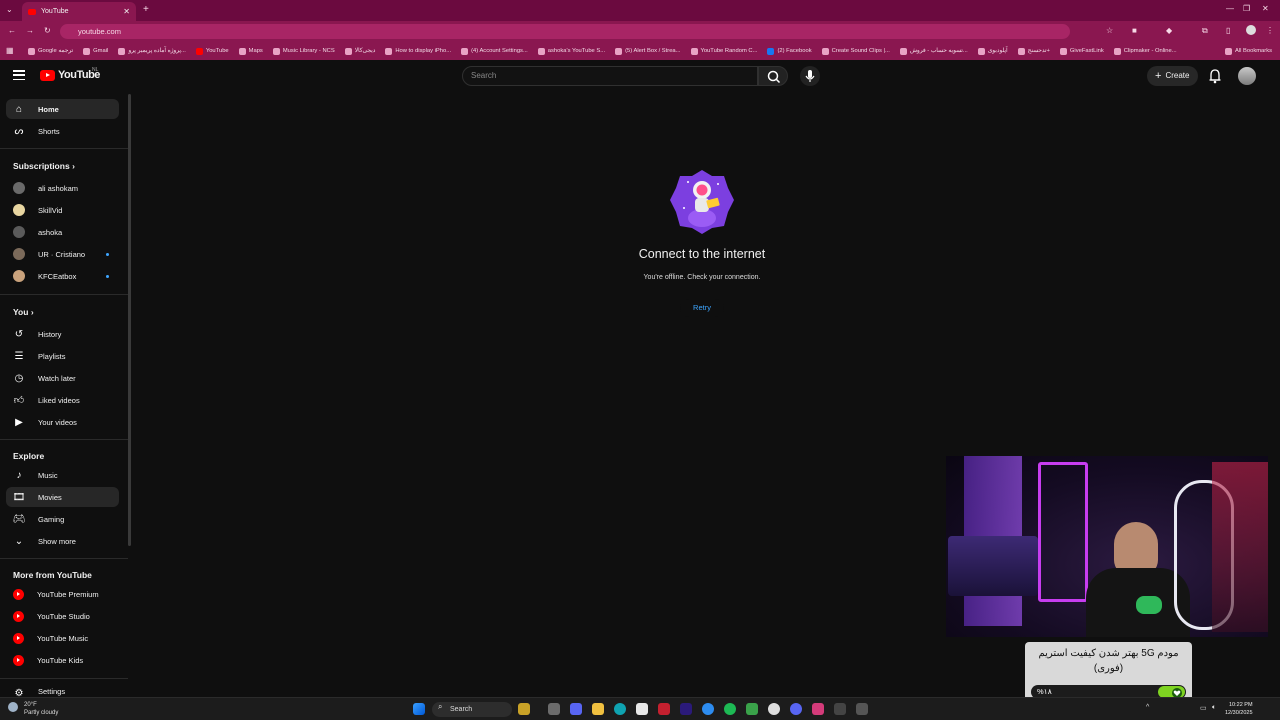 The image size is (1280, 720). Describe the element at coordinates (303, 51) in the screenshot. I see `bookmark-item: Music Library - NCS` at that location.